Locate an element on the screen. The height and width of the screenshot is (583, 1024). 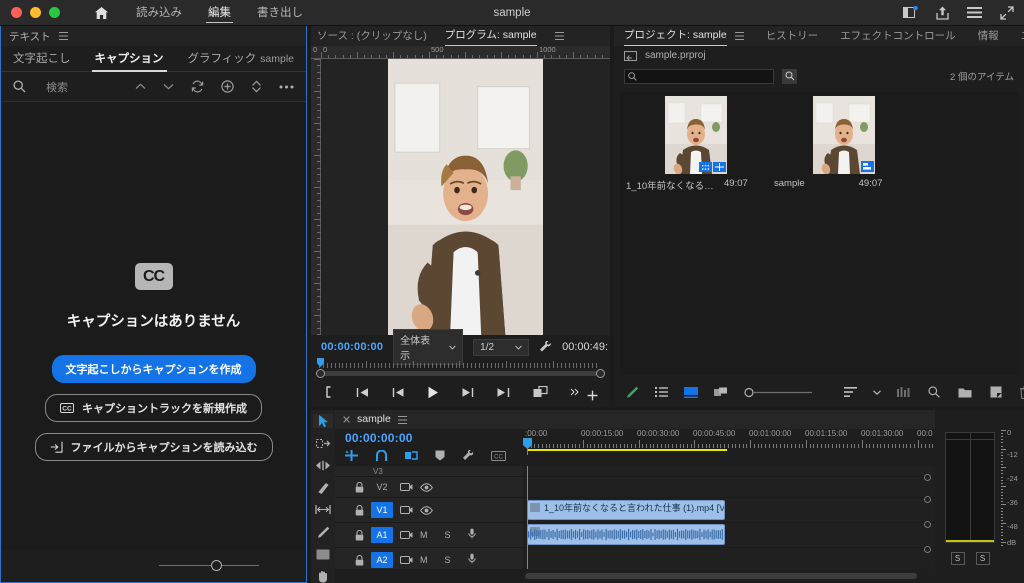
track-header-V1: V1 is located at coordinates (429, 510).